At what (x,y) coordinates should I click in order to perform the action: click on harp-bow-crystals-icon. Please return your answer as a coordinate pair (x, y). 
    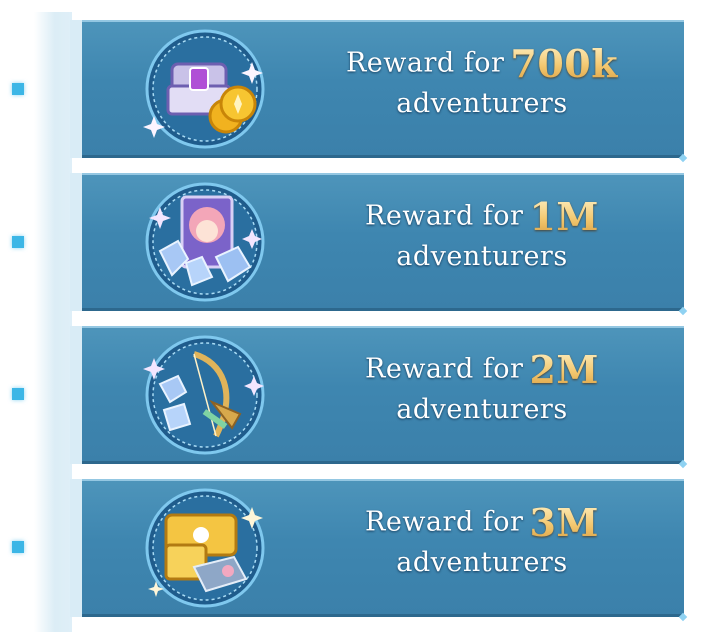
    Looking at the image, I should click on (205, 395).